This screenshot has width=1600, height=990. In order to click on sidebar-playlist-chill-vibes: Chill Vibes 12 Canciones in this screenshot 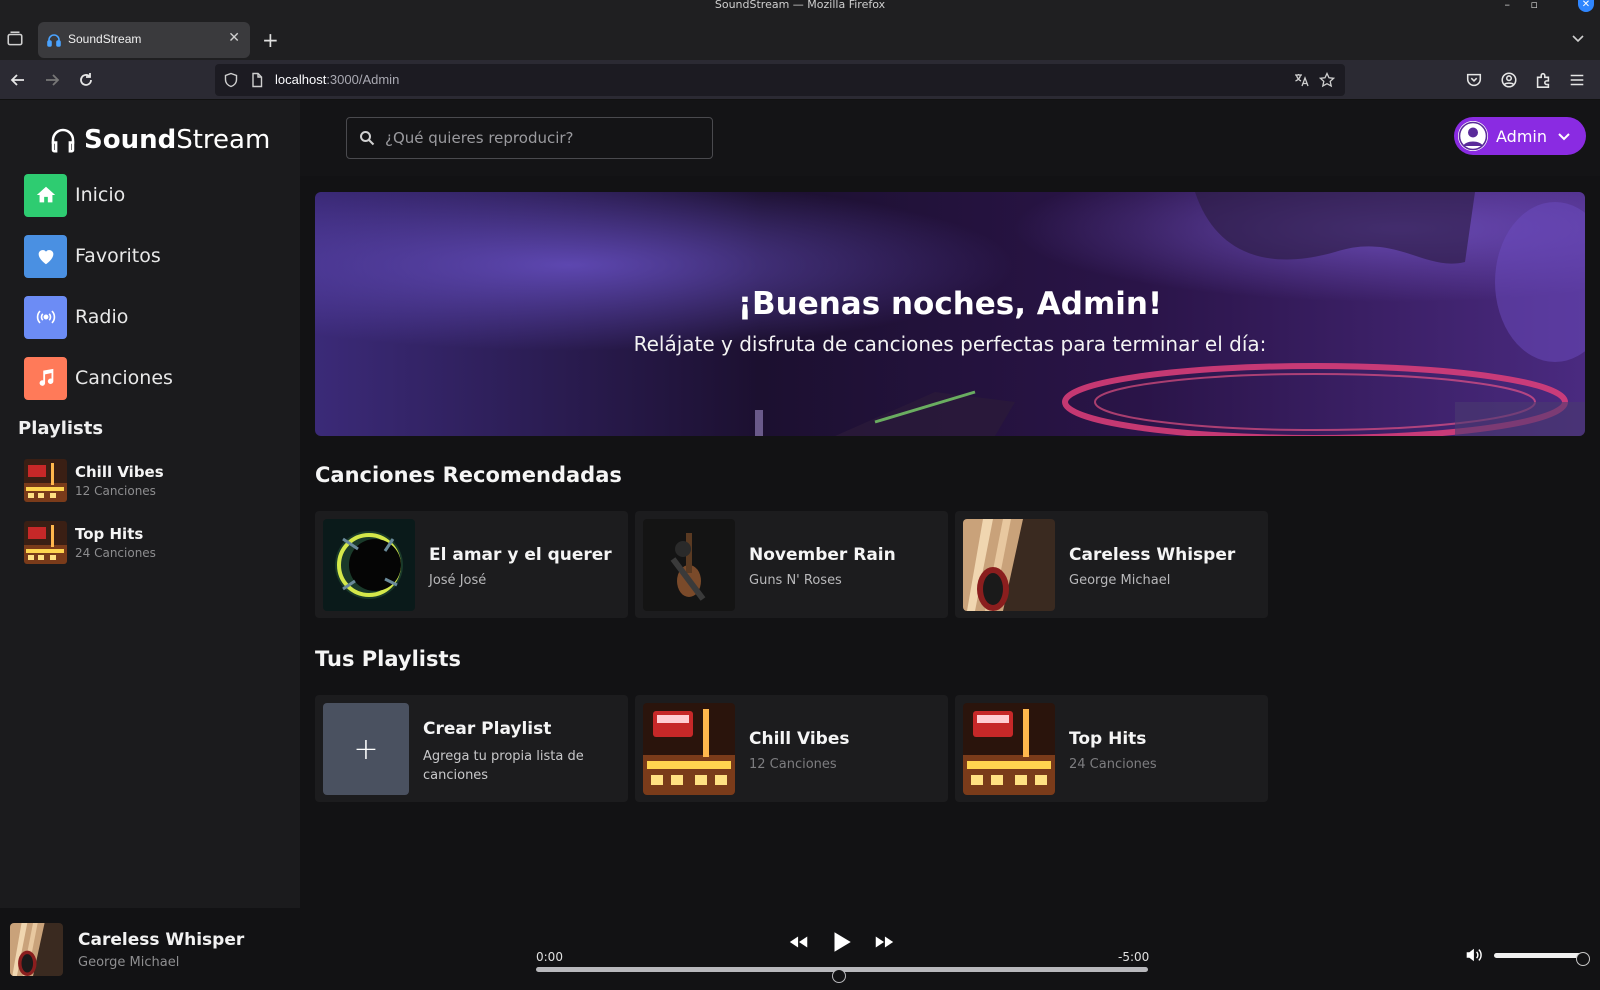, I will do `click(94, 480)`.